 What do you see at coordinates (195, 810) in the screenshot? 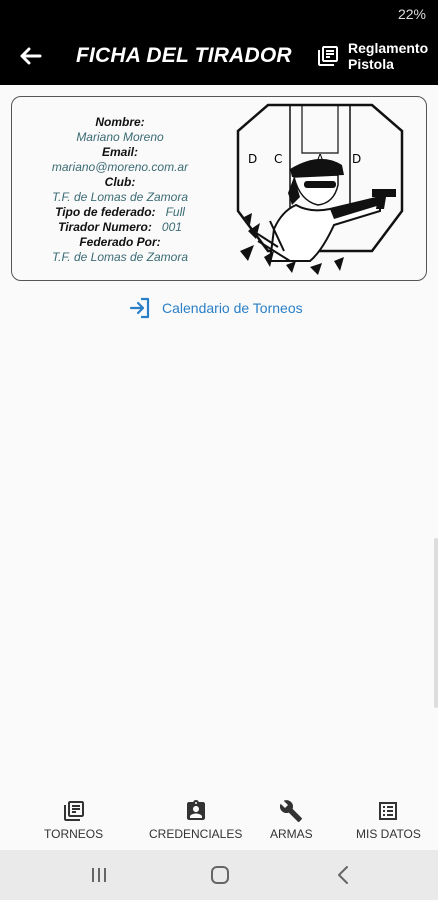
I see `badge-icon` at bounding box center [195, 810].